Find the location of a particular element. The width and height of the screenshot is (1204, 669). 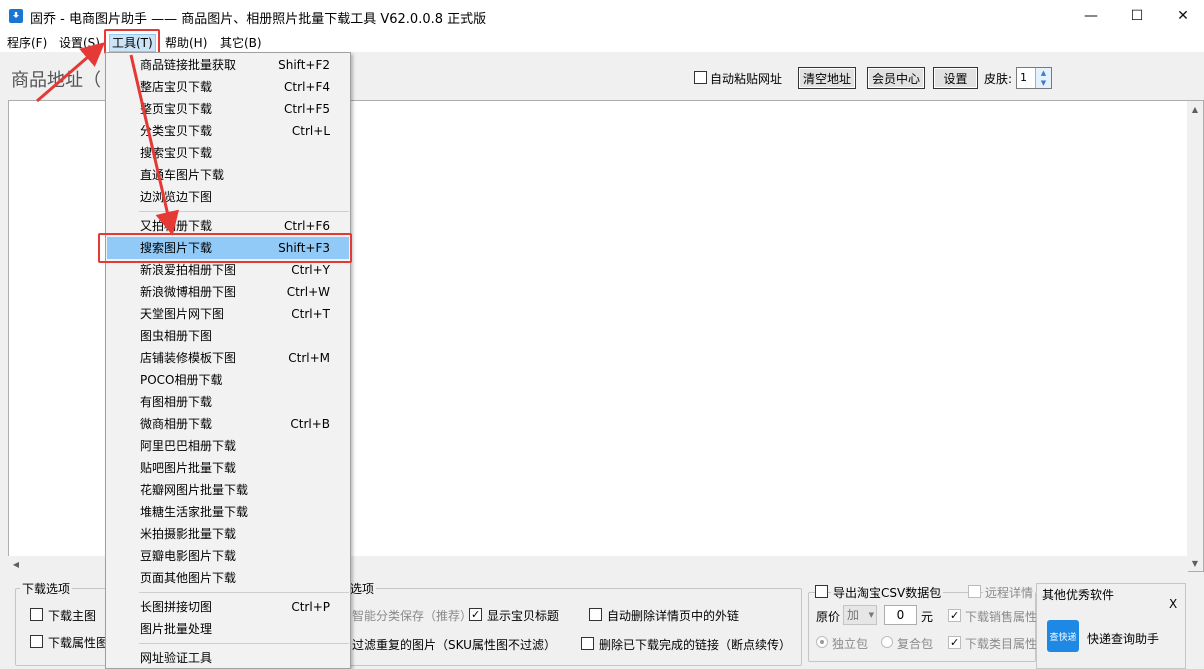

standalone-radio is located at coordinates (822, 642).